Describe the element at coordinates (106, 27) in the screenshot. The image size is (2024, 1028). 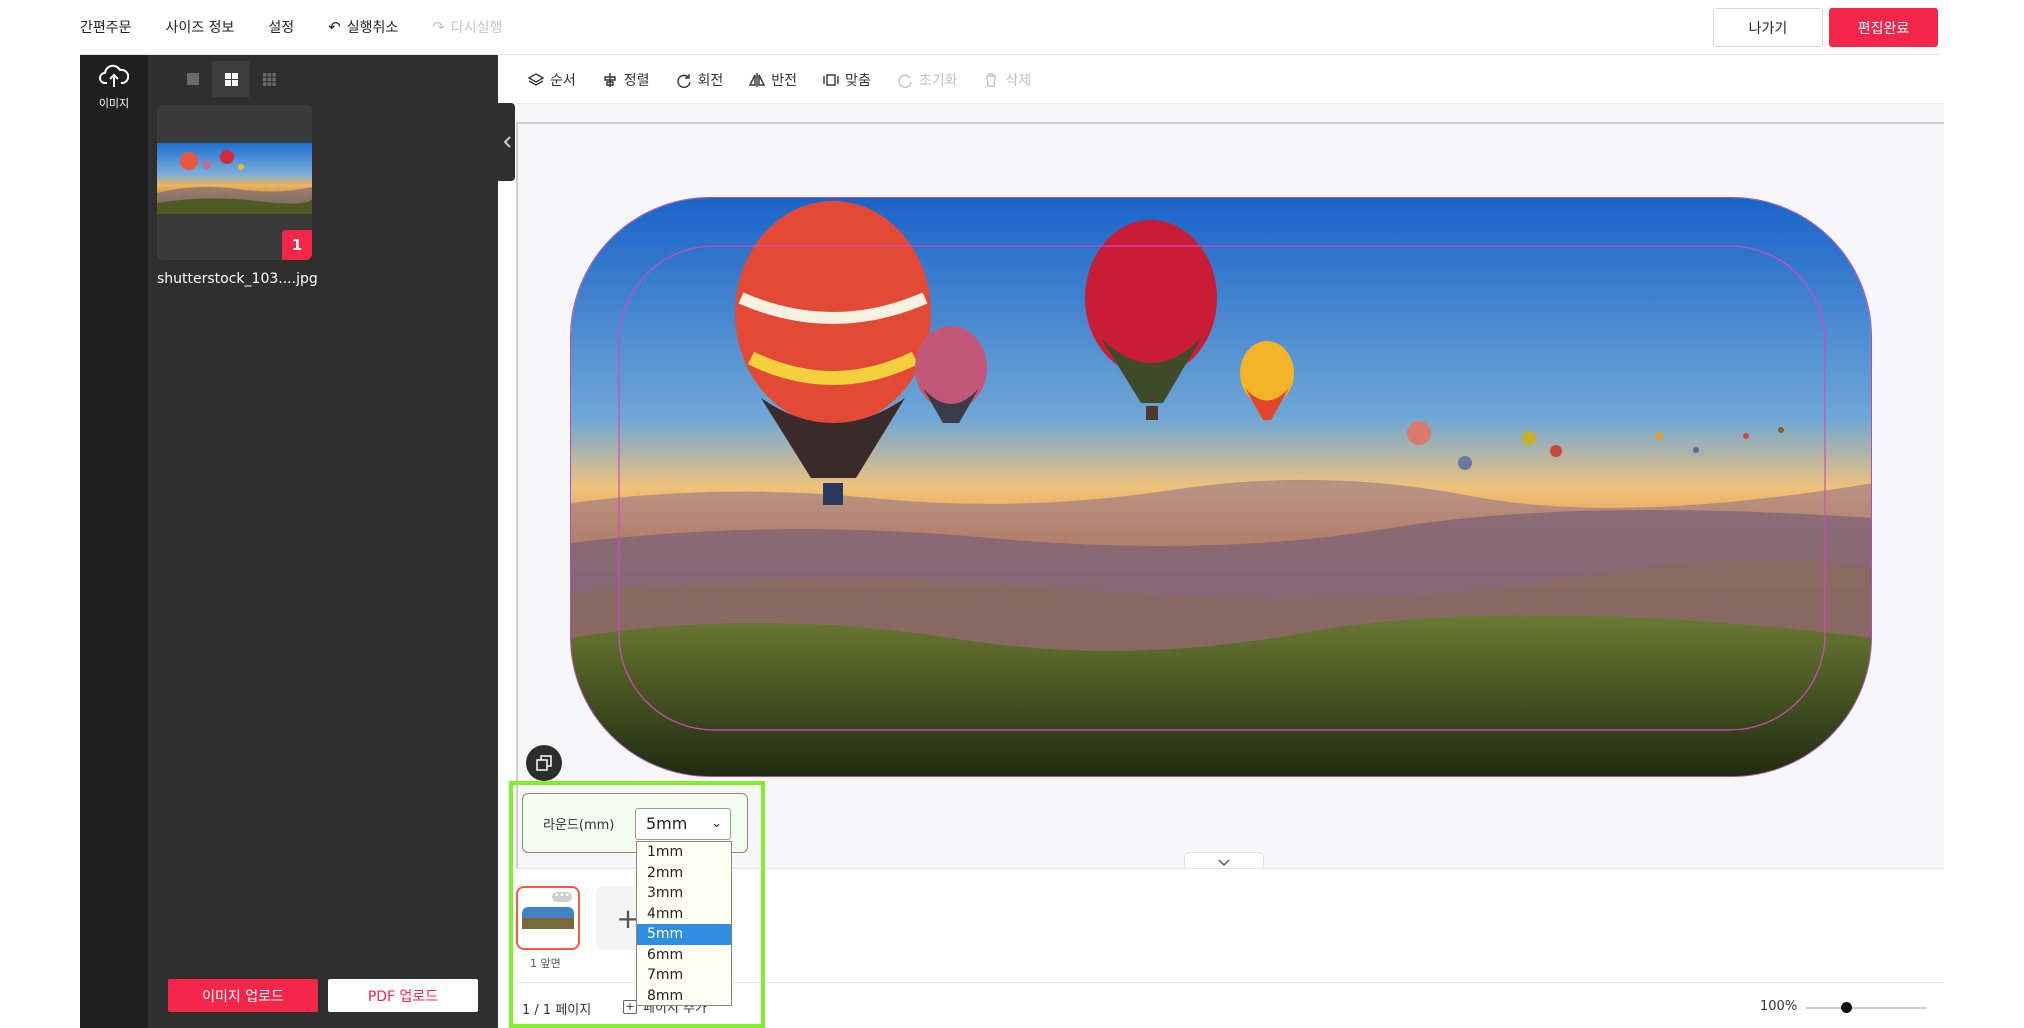
I see `quick-order-menu: 간편주문` at that location.